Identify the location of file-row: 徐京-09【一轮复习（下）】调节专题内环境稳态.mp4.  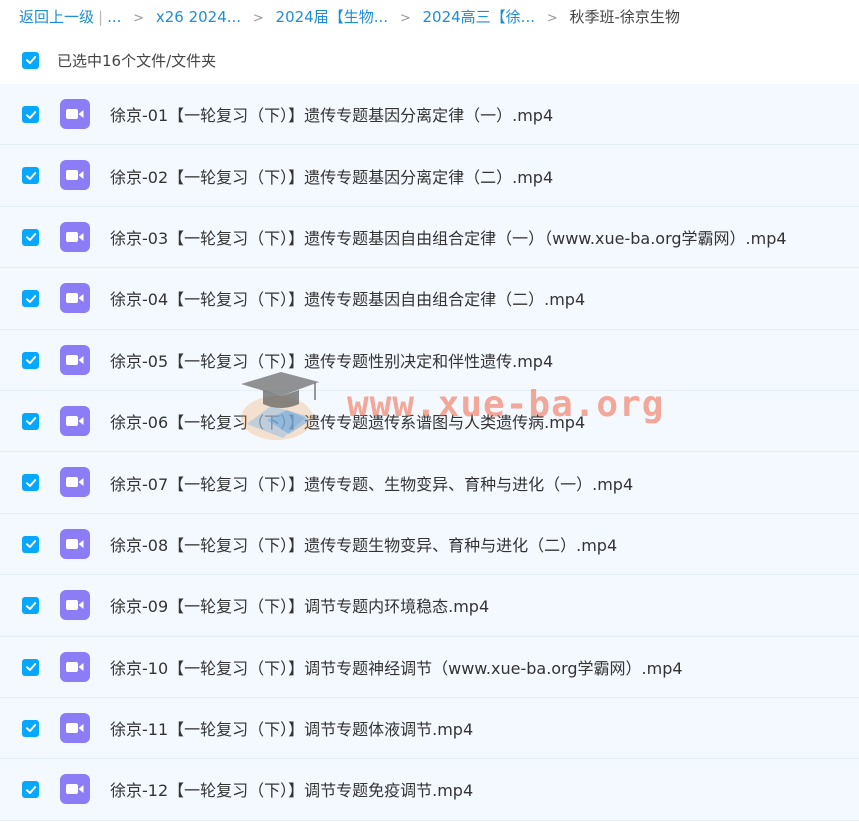
(429, 606).